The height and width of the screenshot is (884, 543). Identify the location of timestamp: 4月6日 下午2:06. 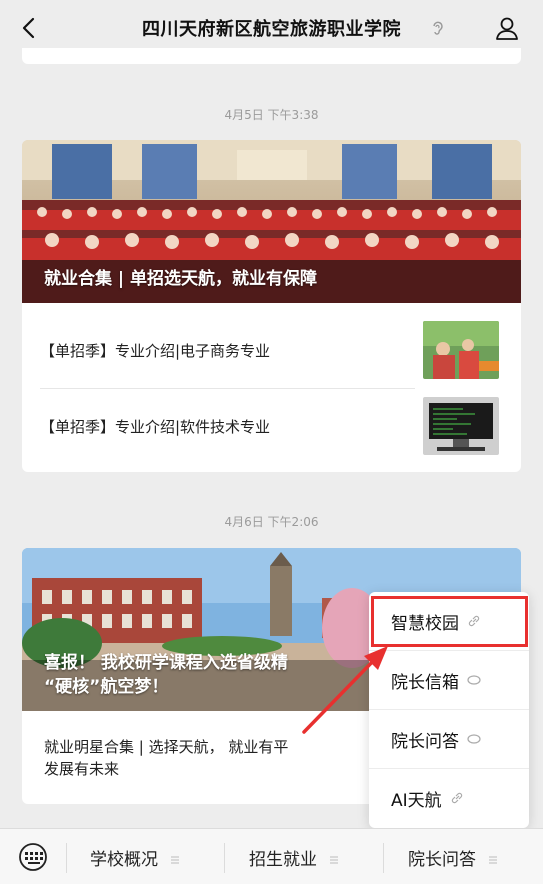
(271, 522).